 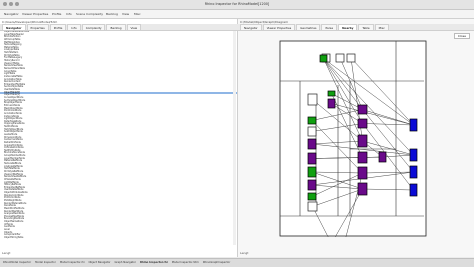 I want to click on right-tab-geometries: Geometries, so click(x=308, y=27).